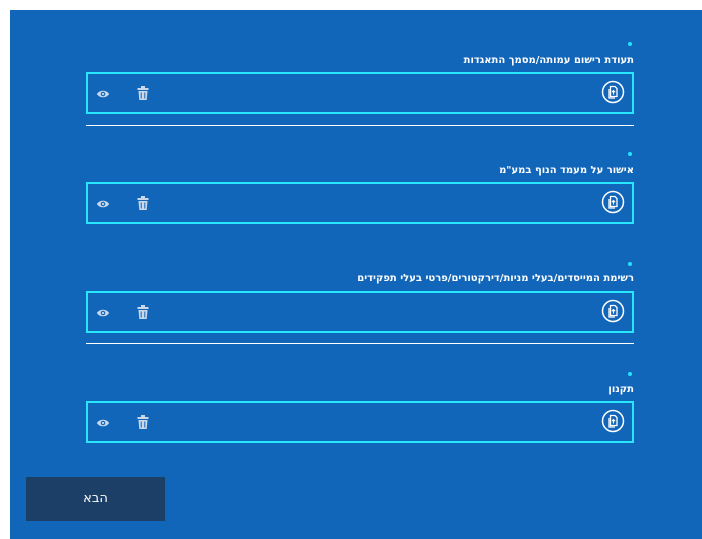 The height and width of the screenshot is (539, 702). Describe the element at coordinates (566, 170) in the screenshot. I see `document-title: אישור על מעמד הנוף במע"מ` at that location.